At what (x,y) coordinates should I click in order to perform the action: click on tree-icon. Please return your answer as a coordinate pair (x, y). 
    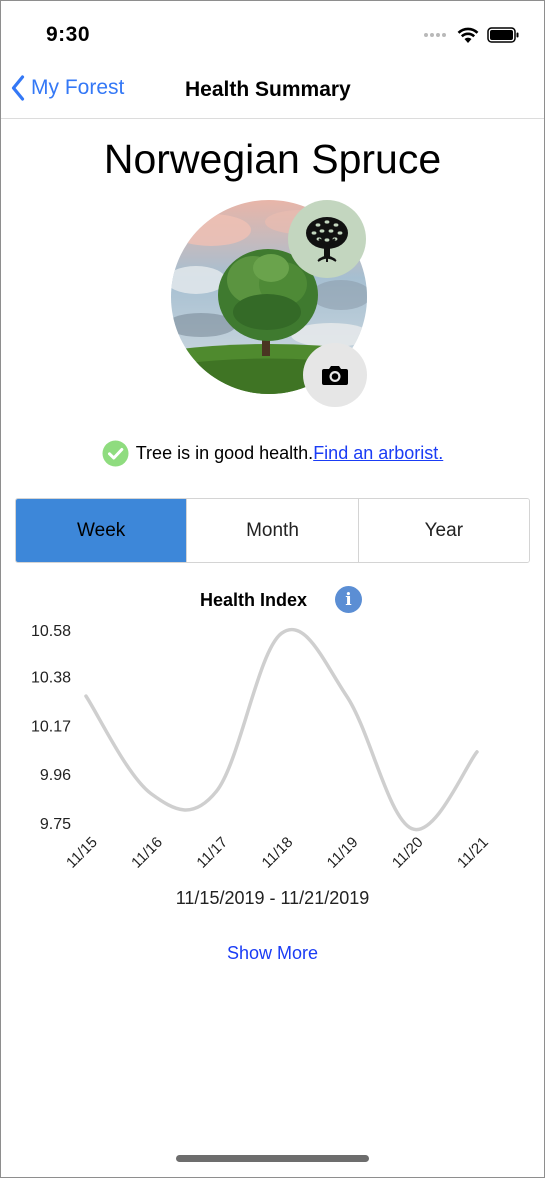
    Looking at the image, I should click on (327, 239).